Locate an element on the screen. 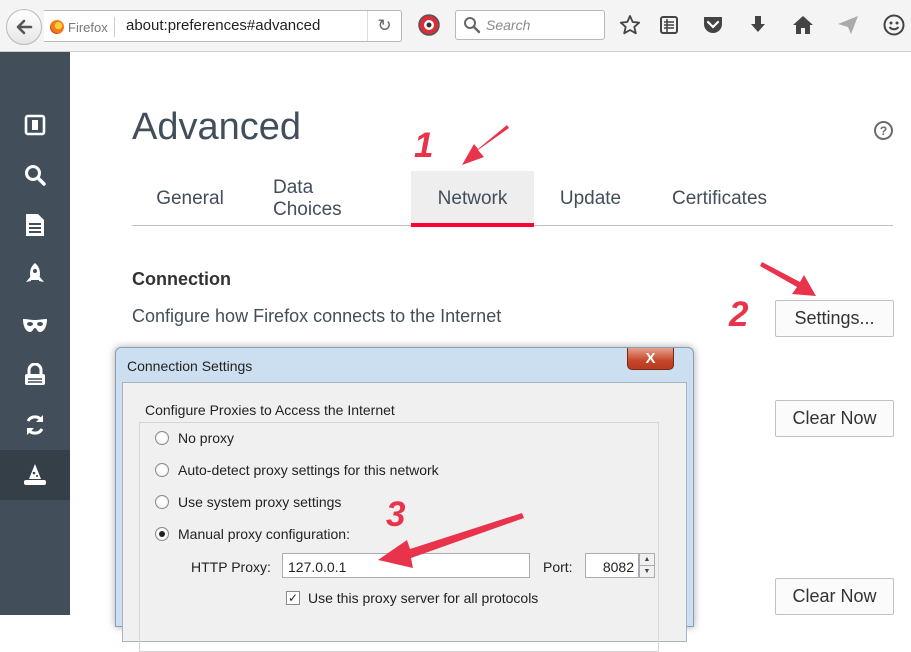  firefox-logo-icon is located at coordinates (57, 27).